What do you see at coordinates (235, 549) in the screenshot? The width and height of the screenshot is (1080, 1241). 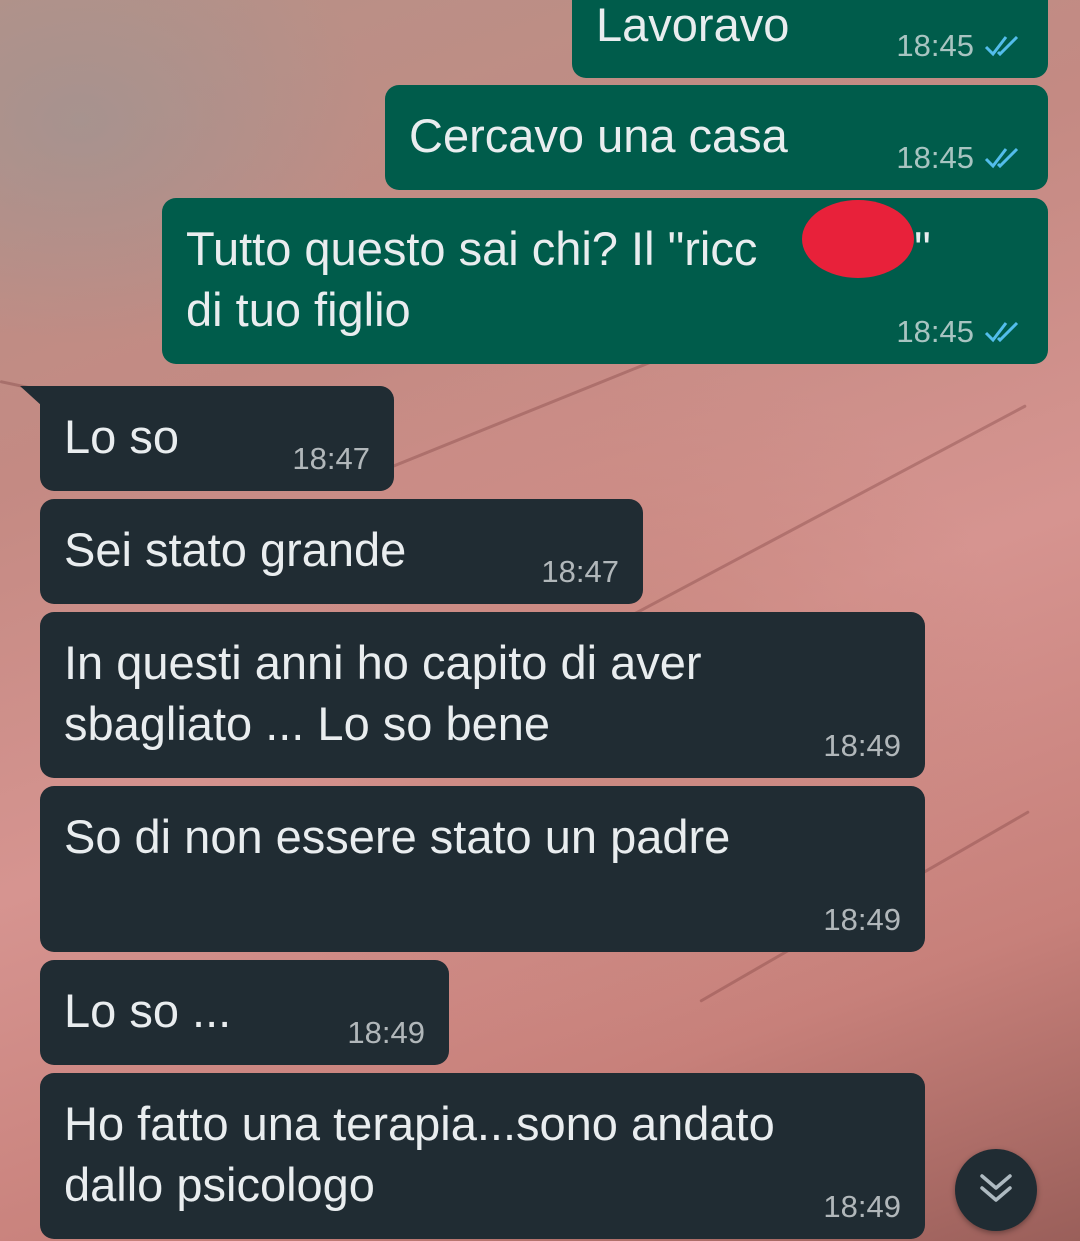 I see `message-text: Sei stato grande` at bounding box center [235, 549].